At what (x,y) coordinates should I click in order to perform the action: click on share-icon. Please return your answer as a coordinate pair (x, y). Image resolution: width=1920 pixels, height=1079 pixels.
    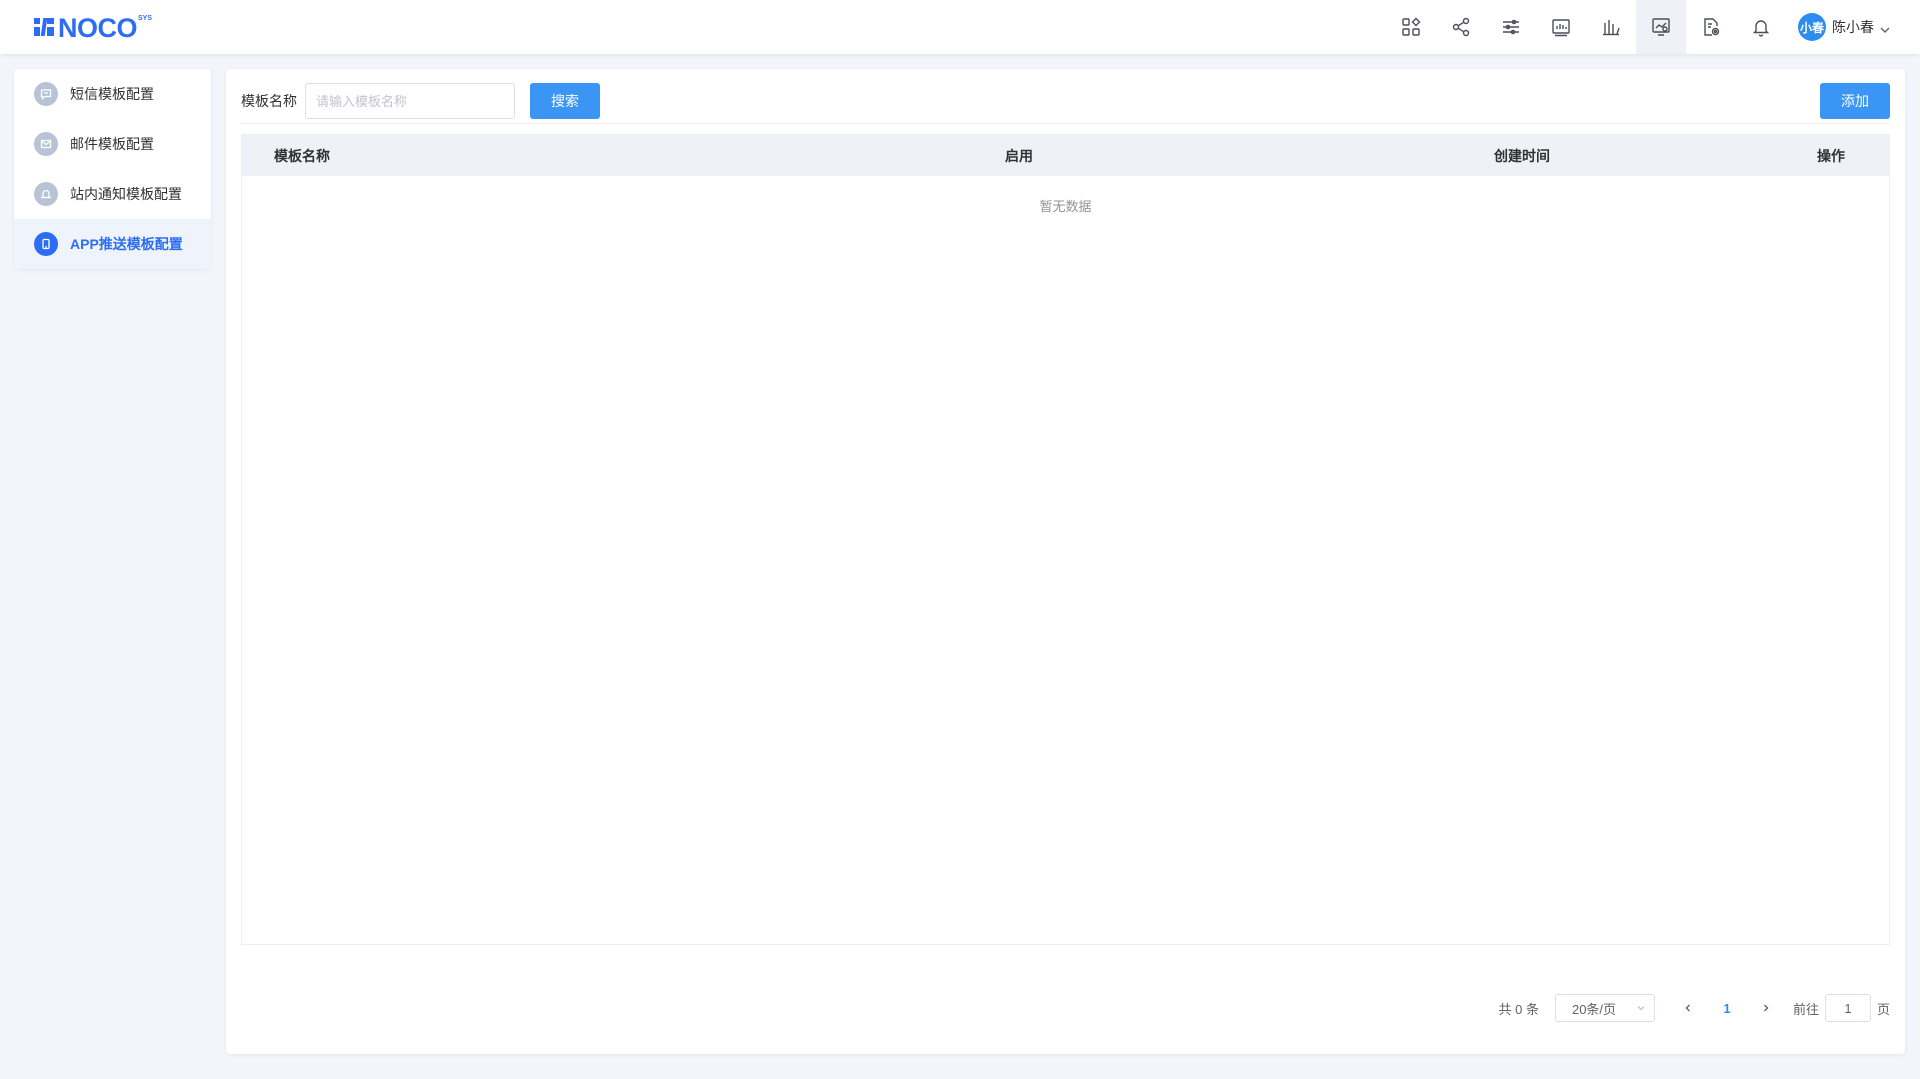
    Looking at the image, I should click on (1461, 27).